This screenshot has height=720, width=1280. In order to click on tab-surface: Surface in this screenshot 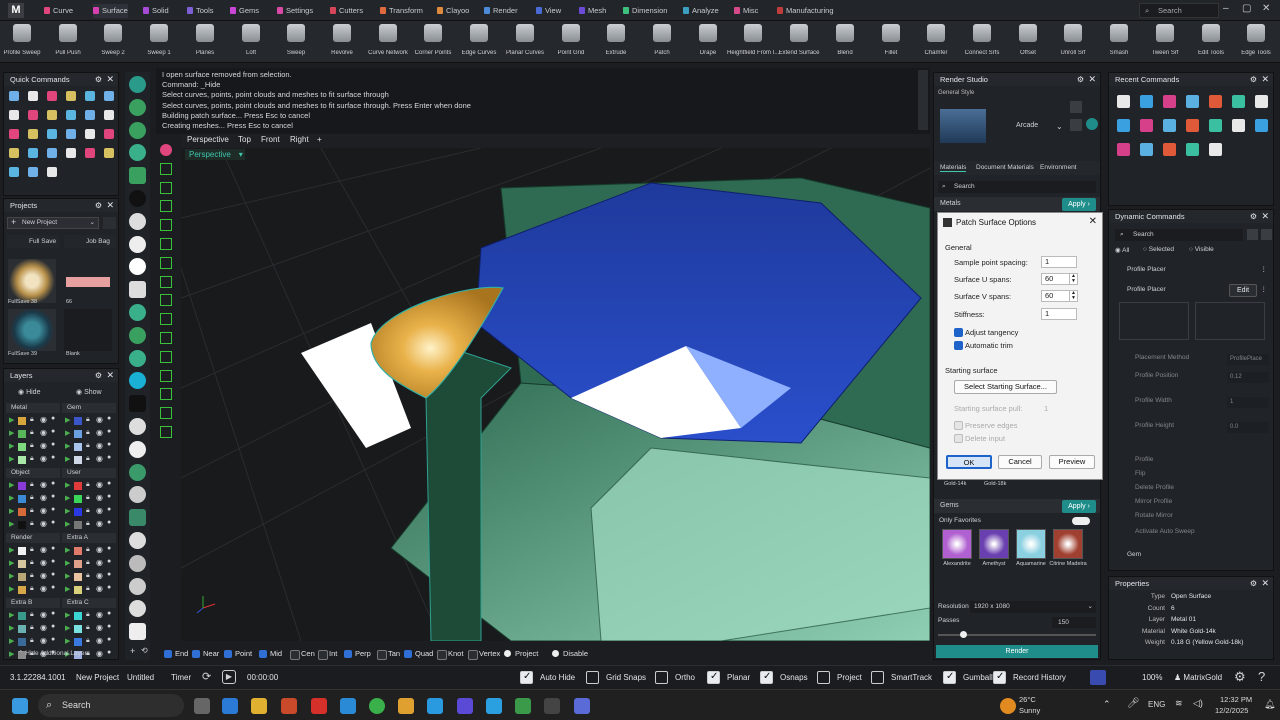, I will do `click(110, 11)`.